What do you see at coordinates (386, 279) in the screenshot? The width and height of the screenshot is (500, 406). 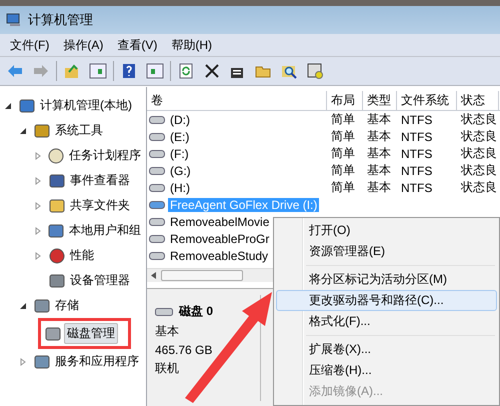 I see `menu-item: 将分区标记为活动分区(M)` at bounding box center [386, 279].